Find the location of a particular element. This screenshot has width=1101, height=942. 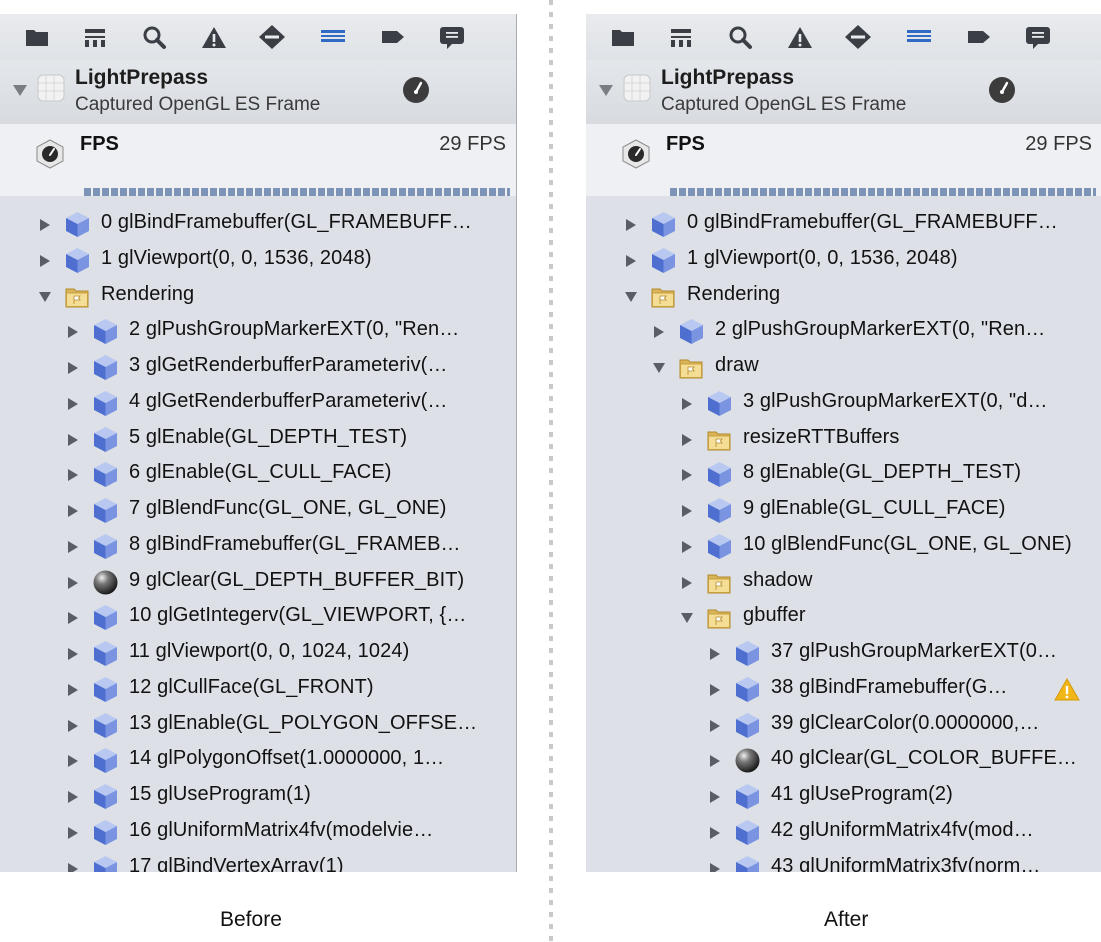

group-row: shadow is located at coordinates (843, 583).